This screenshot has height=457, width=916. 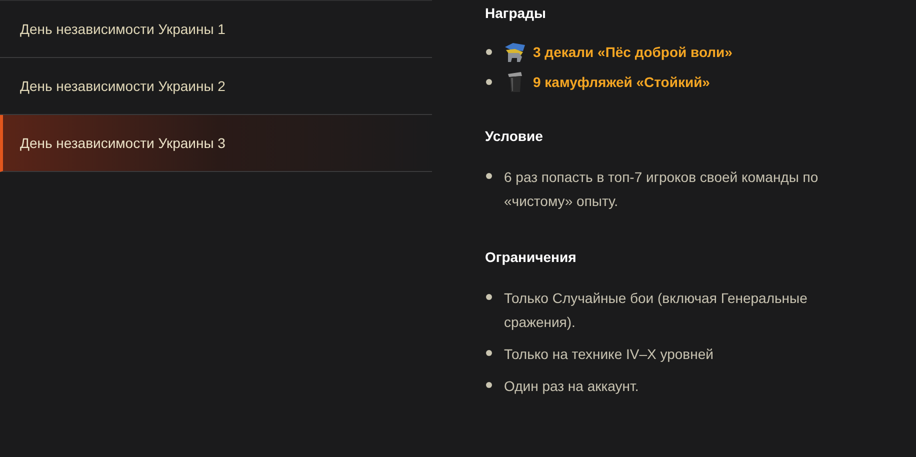 I want to click on section-heading: Условие, so click(x=514, y=136).